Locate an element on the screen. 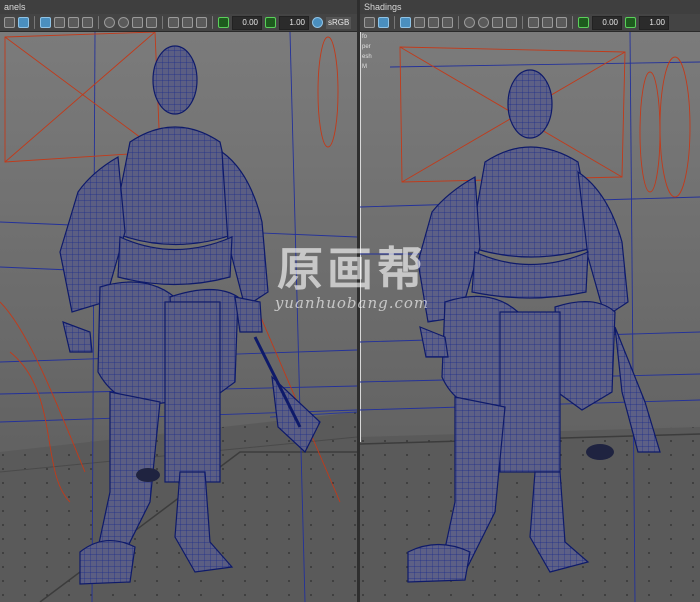 This screenshot has height=602, width=700. panels-menu: anels is located at coordinates (15, 7).